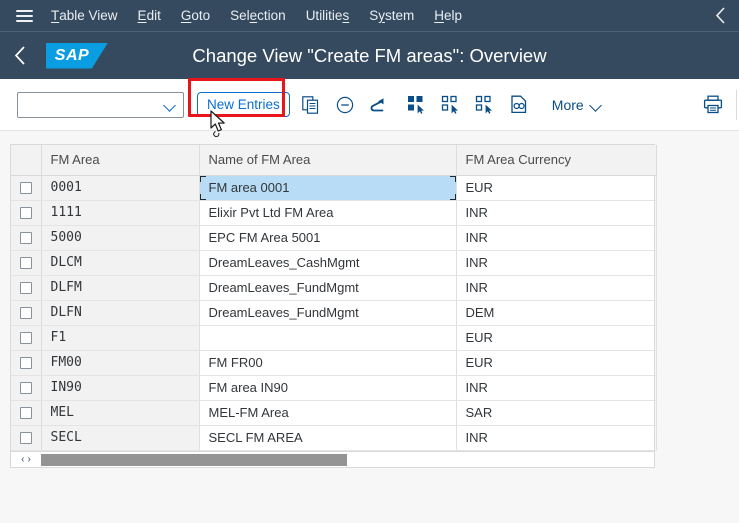 Image resolution: width=739 pixels, height=523 pixels. Describe the element at coordinates (328, 363) in the screenshot. I see `cell-name-of-fm-area: FM FR00` at that location.